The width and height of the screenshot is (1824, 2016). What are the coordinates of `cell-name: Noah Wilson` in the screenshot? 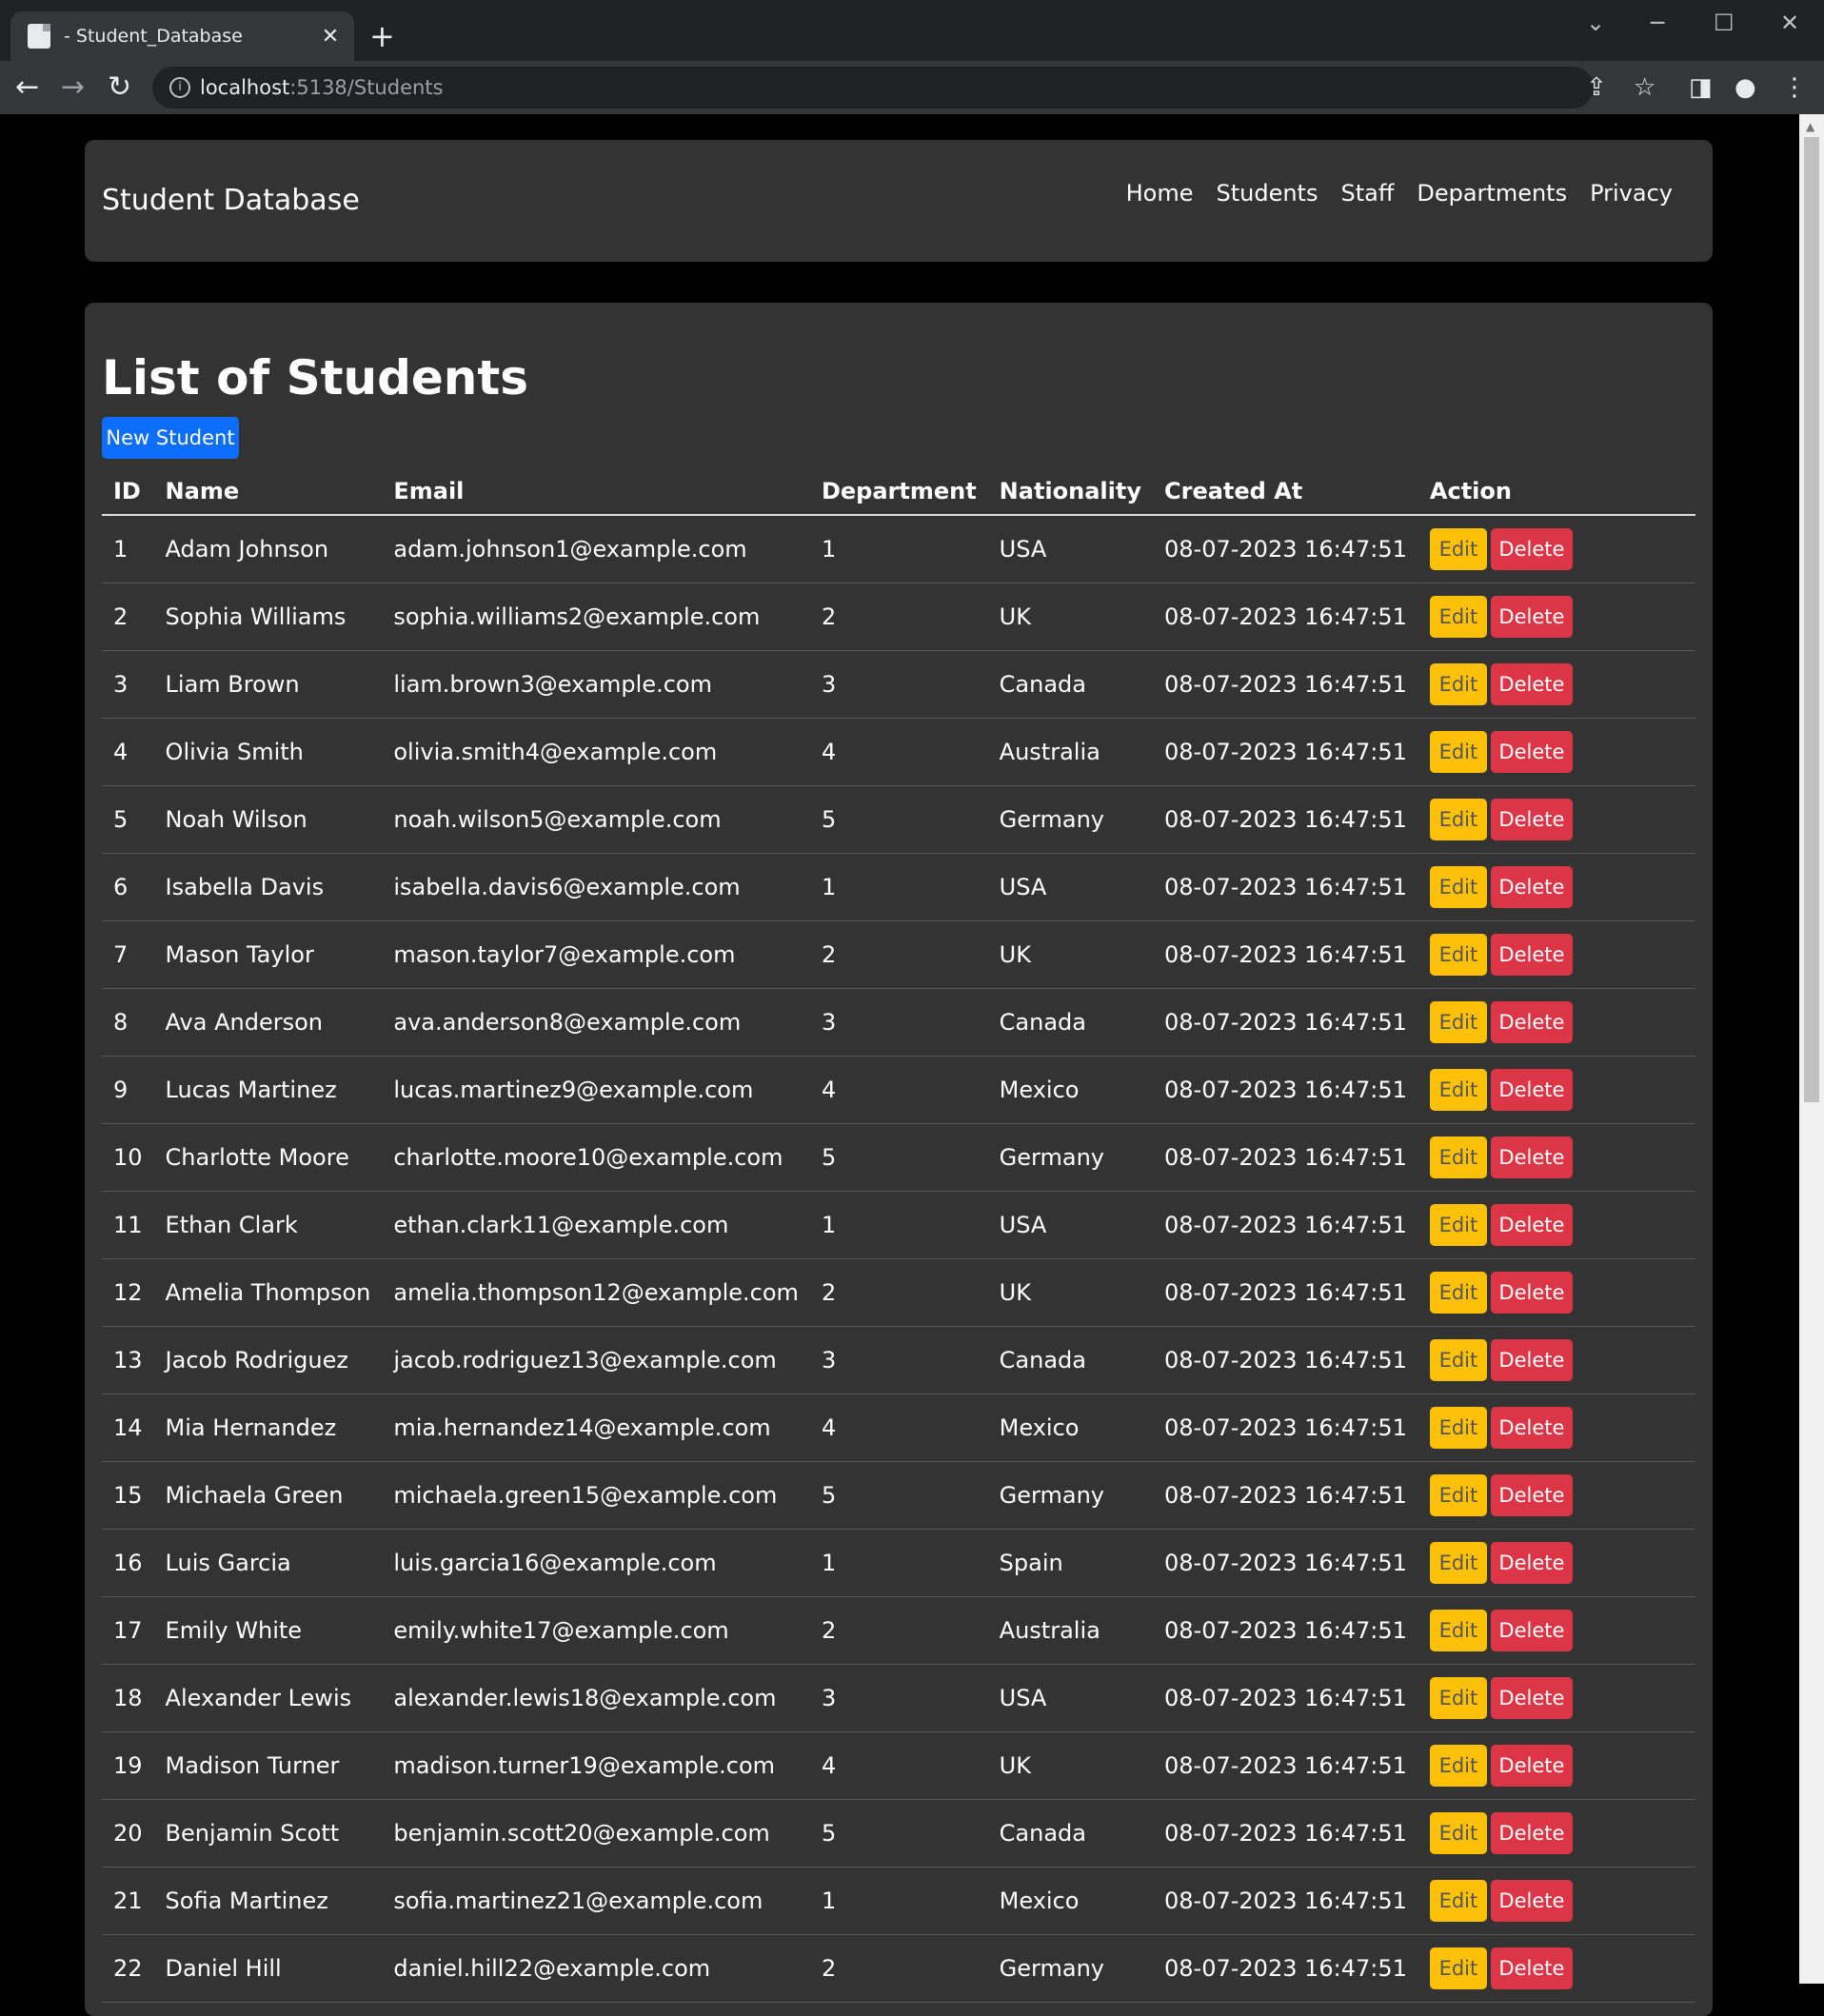 It's located at (268, 820).